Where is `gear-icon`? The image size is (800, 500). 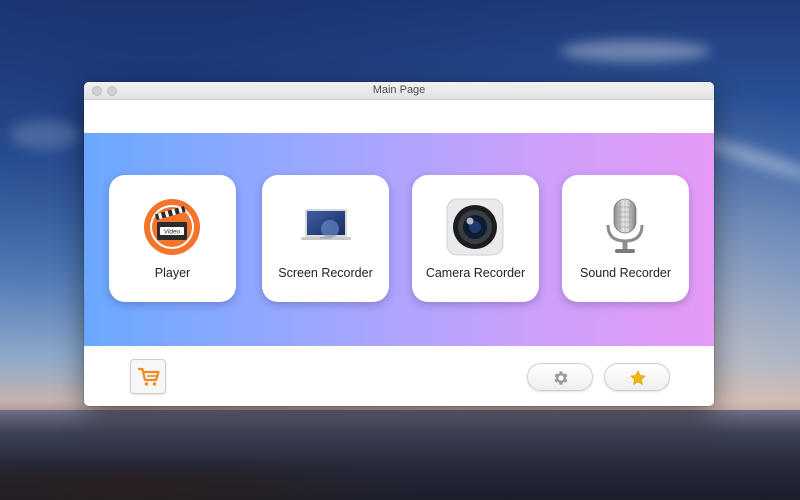 gear-icon is located at coordinates (561, 378).